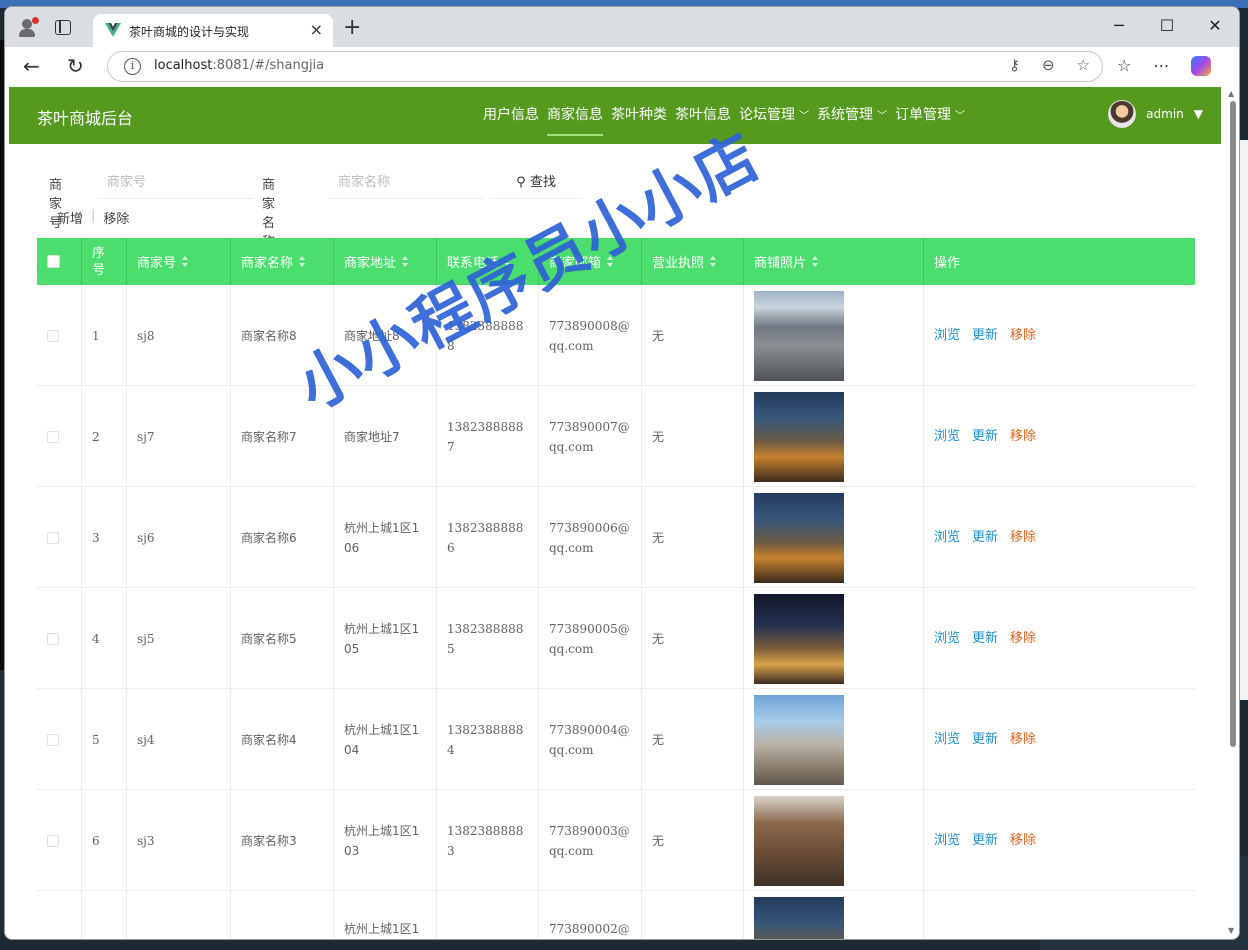 Image resolution: width=1248 pixels, height=950 pixels. Describe the element at coordinates (70, 217) in the screenshot. I see `add-button: 新增` at that location.